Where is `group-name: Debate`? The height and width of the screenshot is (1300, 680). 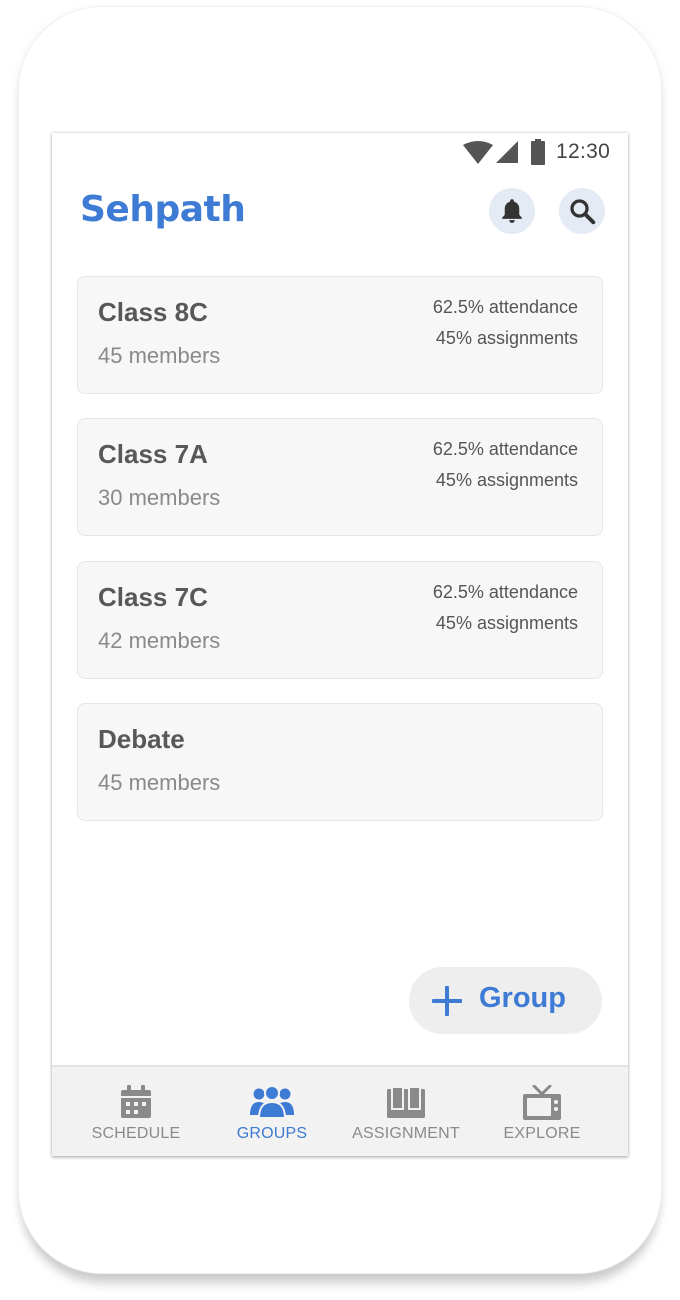 group-name: Debate is located at coordinates (141, 739).